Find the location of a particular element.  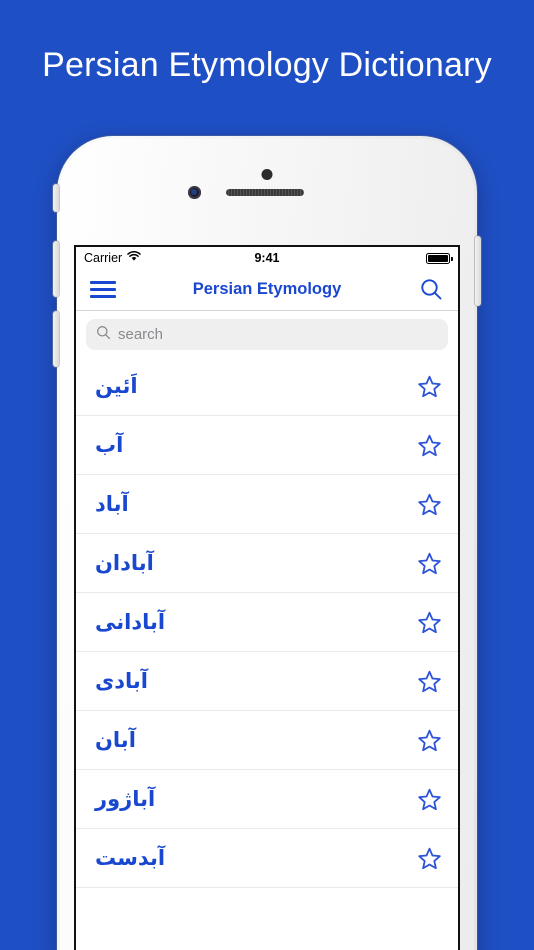

page-title: Persian Etymology is located at coordinates (267, 289).